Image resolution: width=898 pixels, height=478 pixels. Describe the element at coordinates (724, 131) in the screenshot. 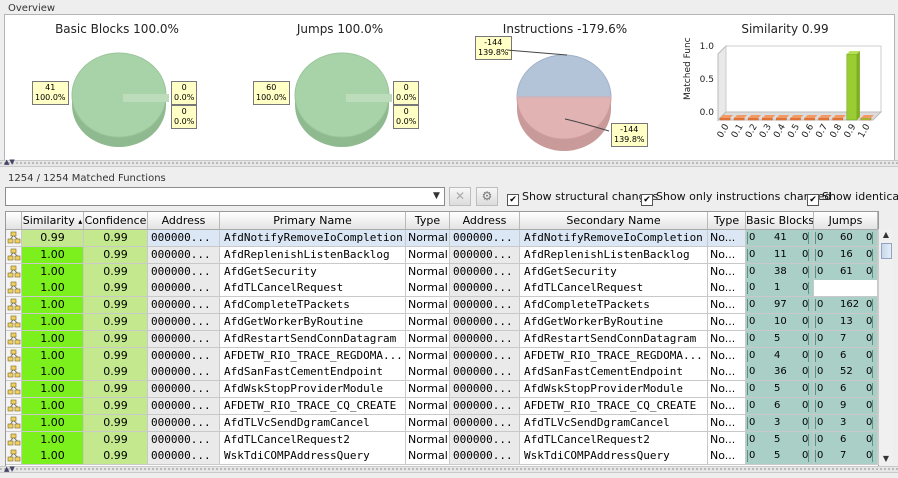

I see `x-tick-label: 0.0` at that location.